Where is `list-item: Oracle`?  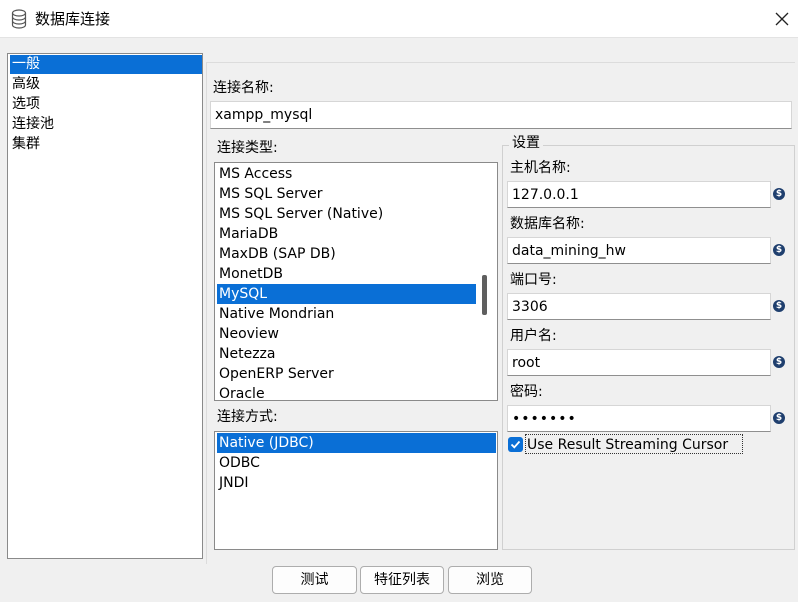 list-item: Oracle is located at coordinates (346, 392).